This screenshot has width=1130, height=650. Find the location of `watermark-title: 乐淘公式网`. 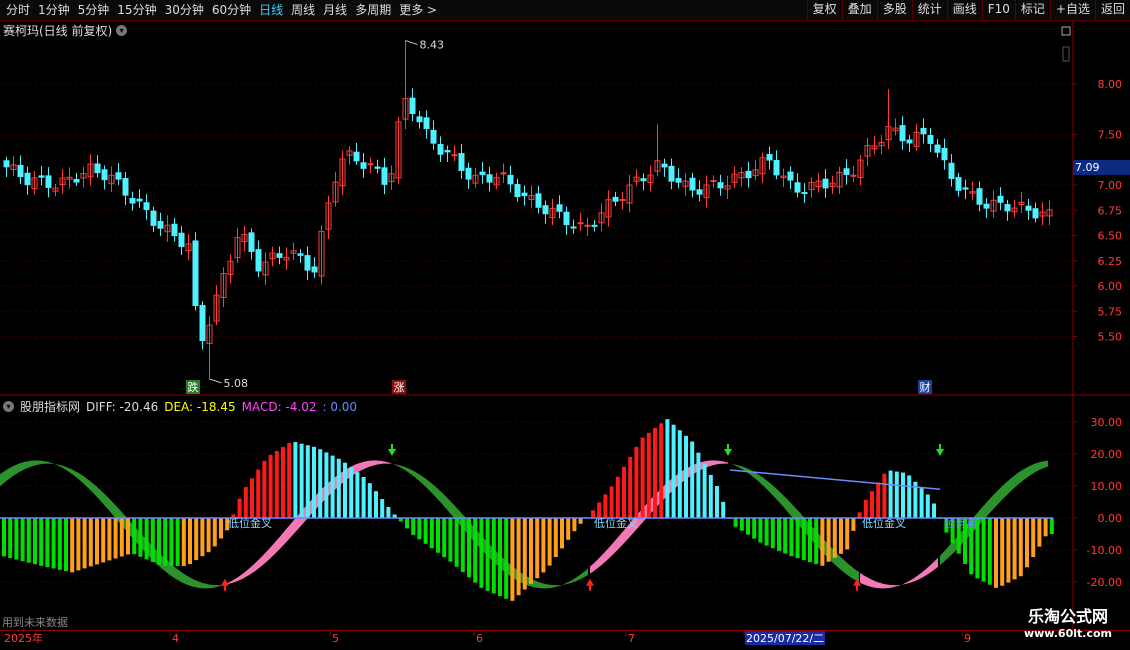

watermark-title: 乐淘公式网 is located at coordinates (1067, 616).